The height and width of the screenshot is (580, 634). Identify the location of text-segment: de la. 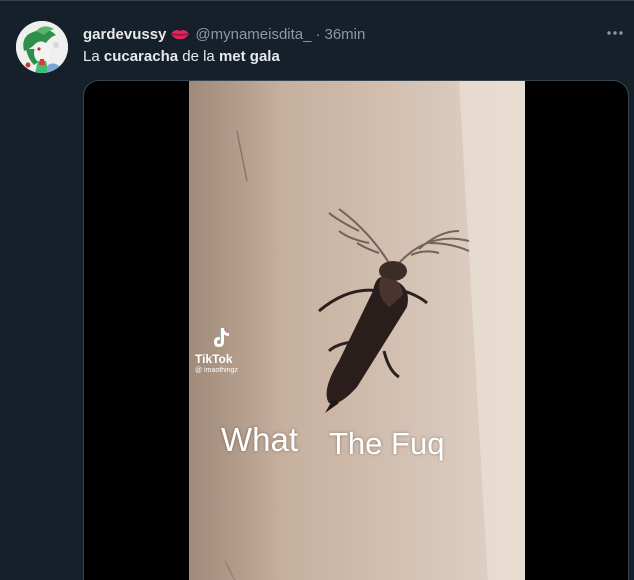
(198, 56).